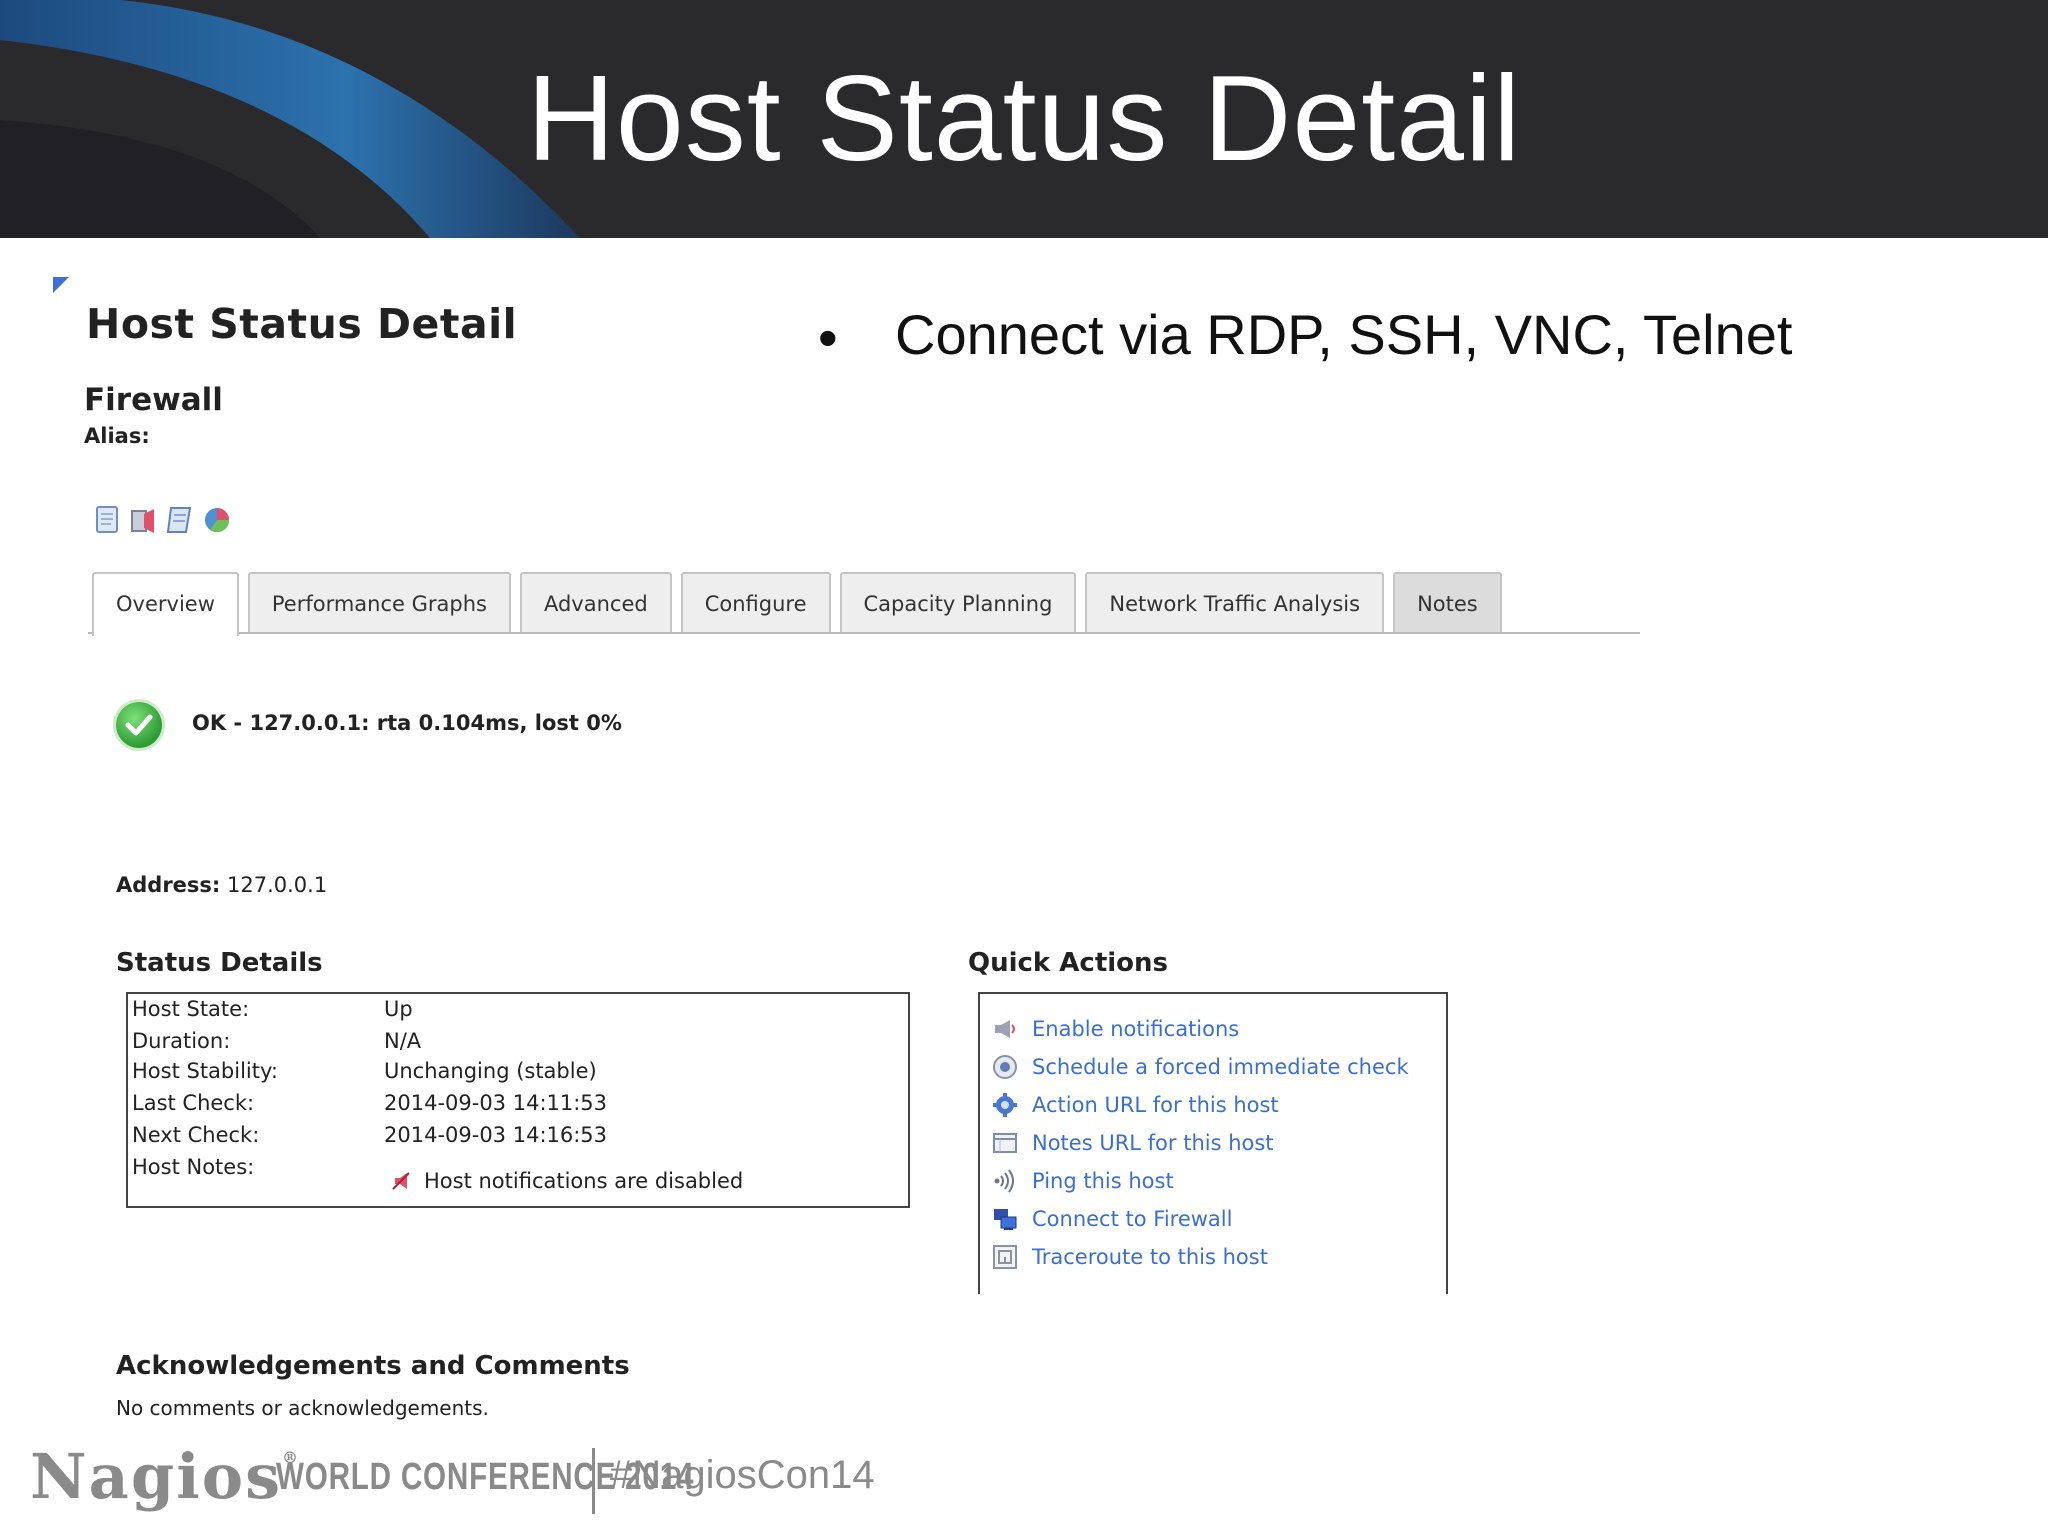 This screenshot has width=2048, height=1536. Describe the element at coordinates (302, 1408) in the screenshot. I see `acknowledgements-text: No comments or acknowledgements.` at that location.